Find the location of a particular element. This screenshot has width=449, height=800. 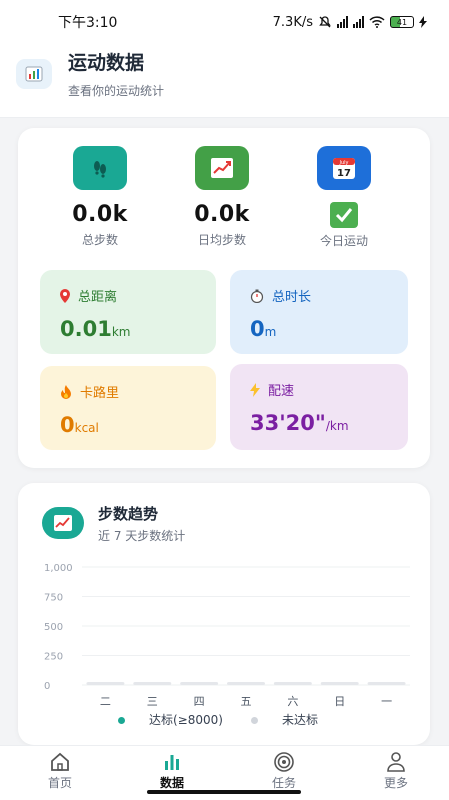

nav-more: 更多 is located at coordinates (396, 770).